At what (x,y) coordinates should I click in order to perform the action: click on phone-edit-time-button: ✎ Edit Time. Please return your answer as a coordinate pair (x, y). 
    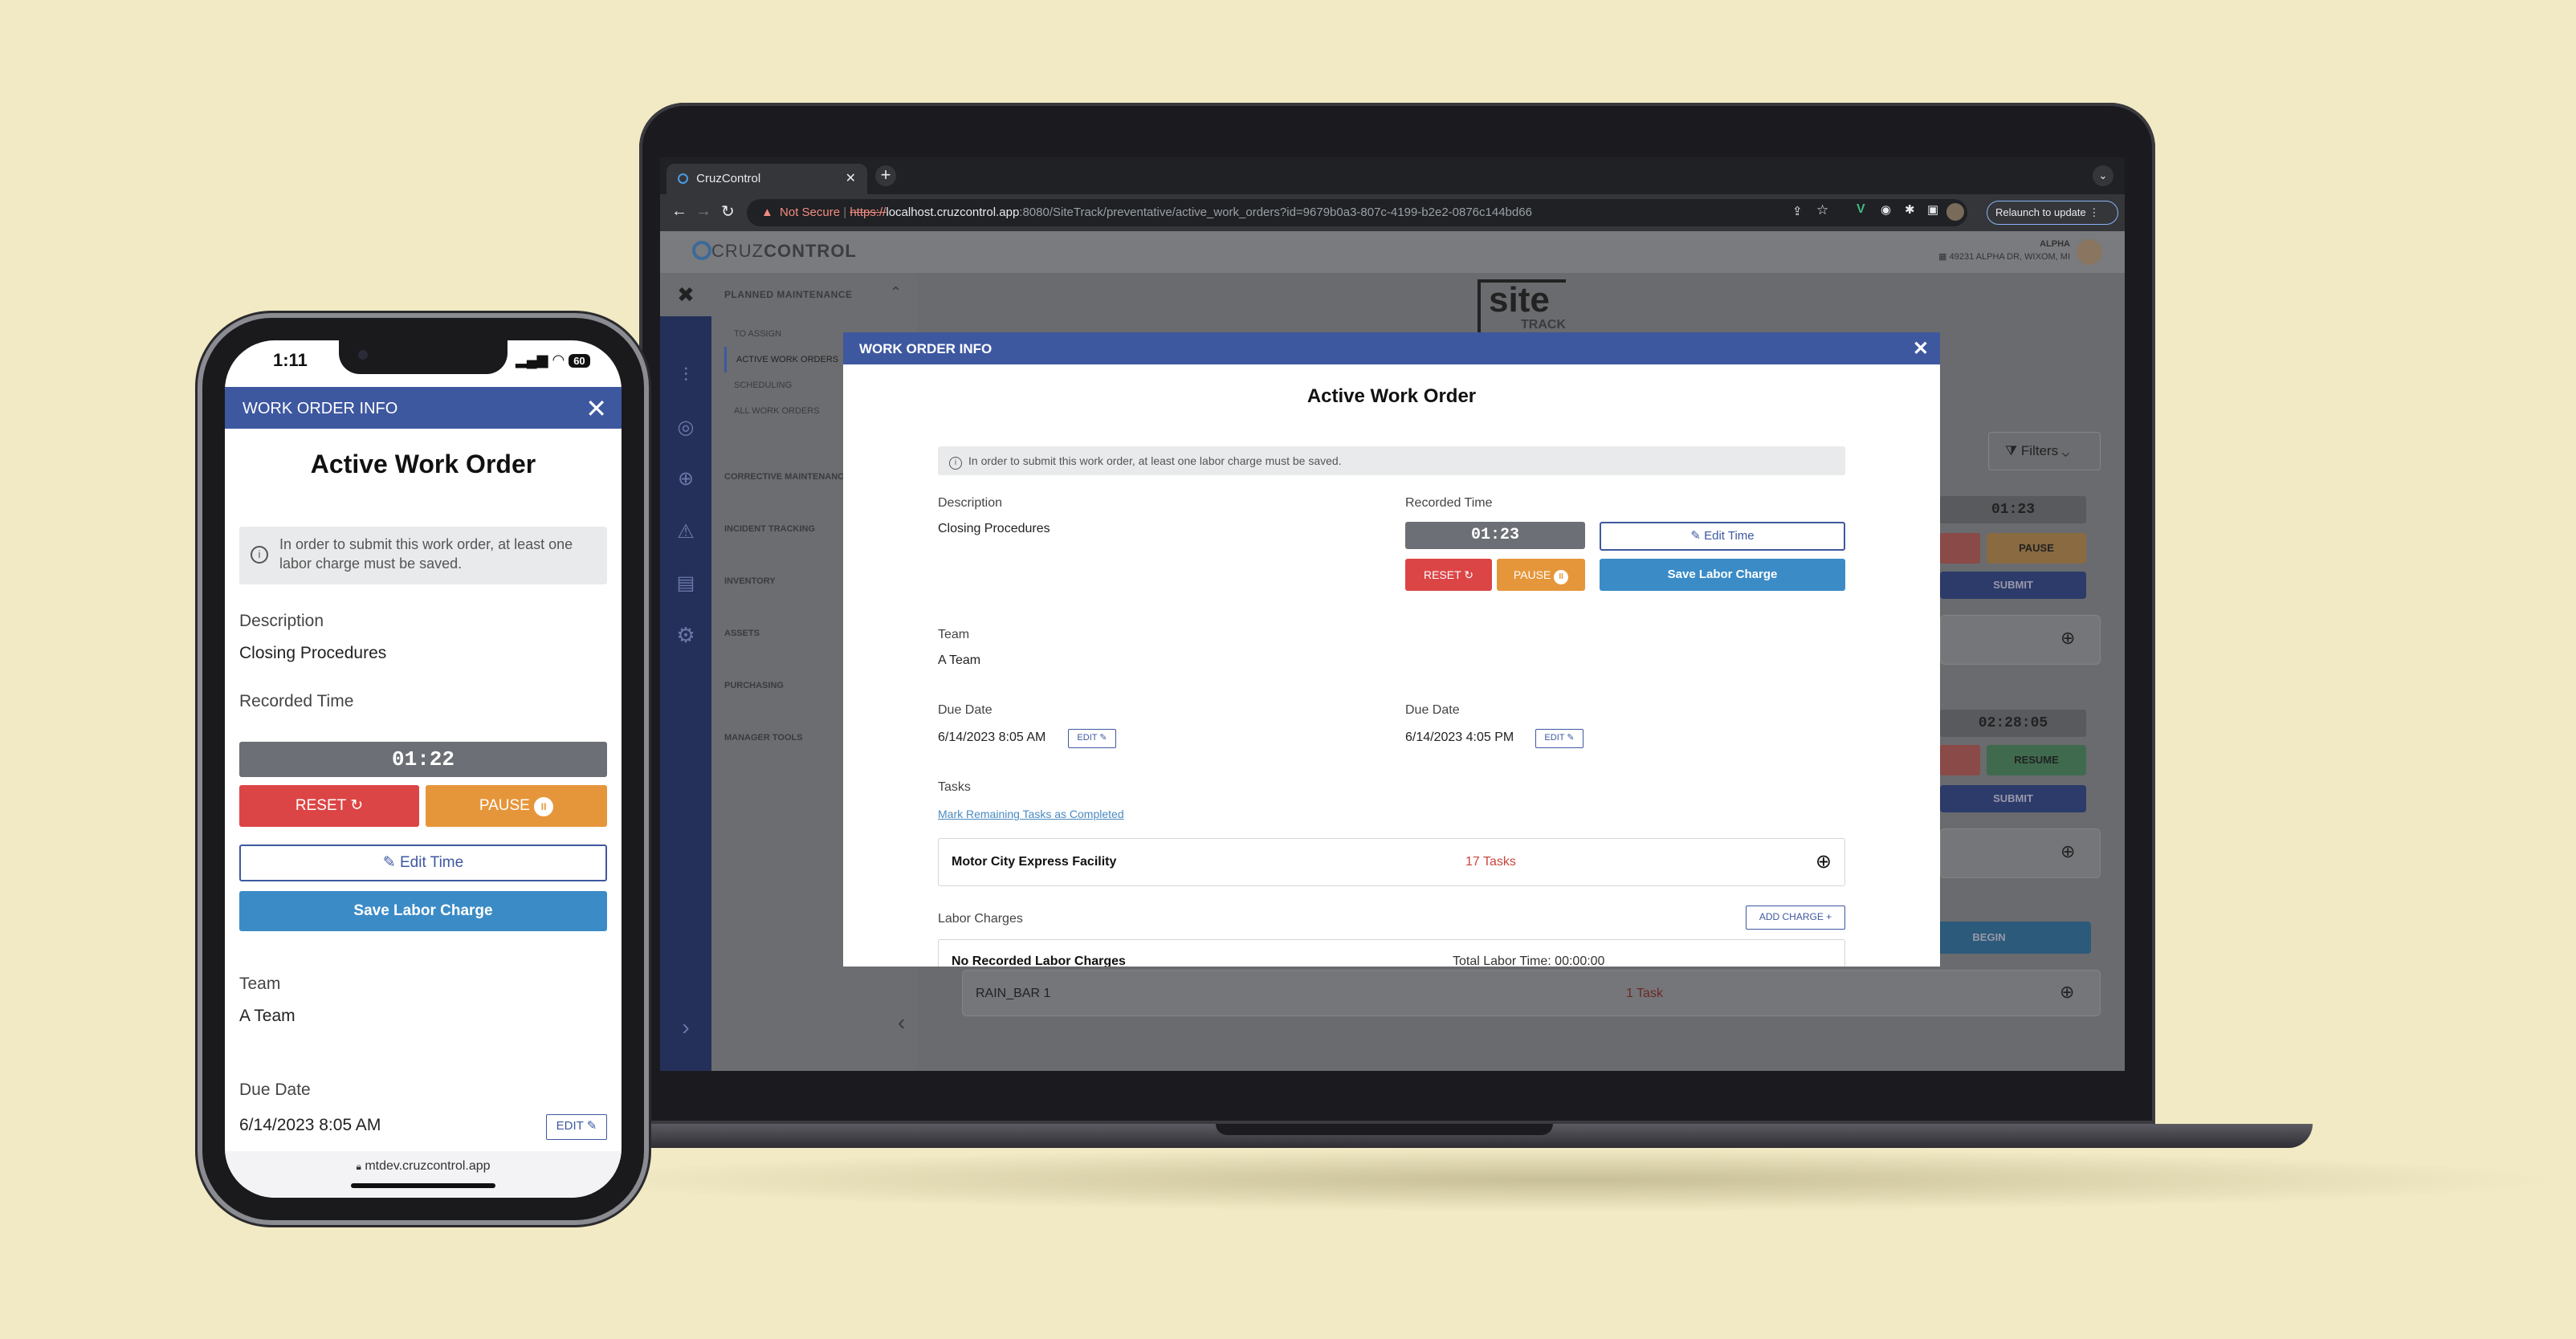
    Looking at the image, I should click on (423, 863).